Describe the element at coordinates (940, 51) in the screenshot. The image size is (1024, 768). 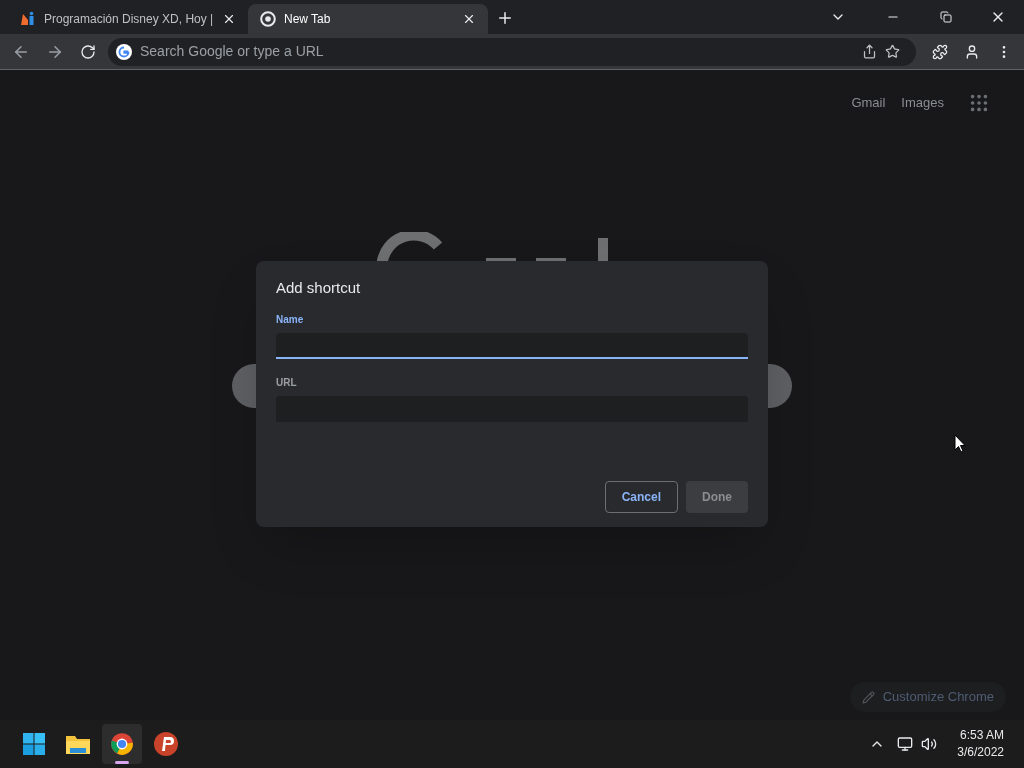
I see `extensions-icon` at that location.